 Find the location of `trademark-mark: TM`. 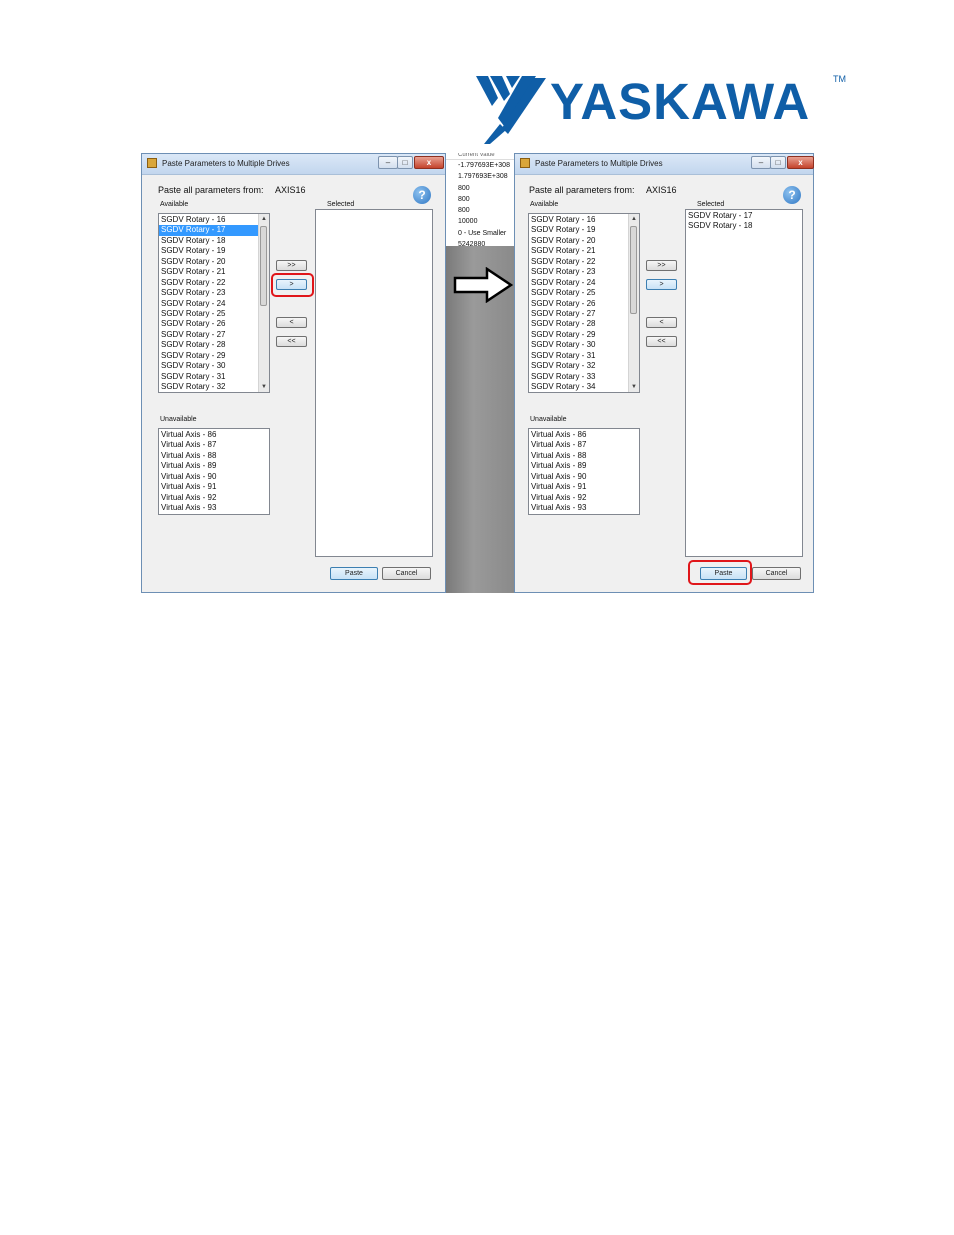

trademark-mark: TM is located at coordinates (839, 79).